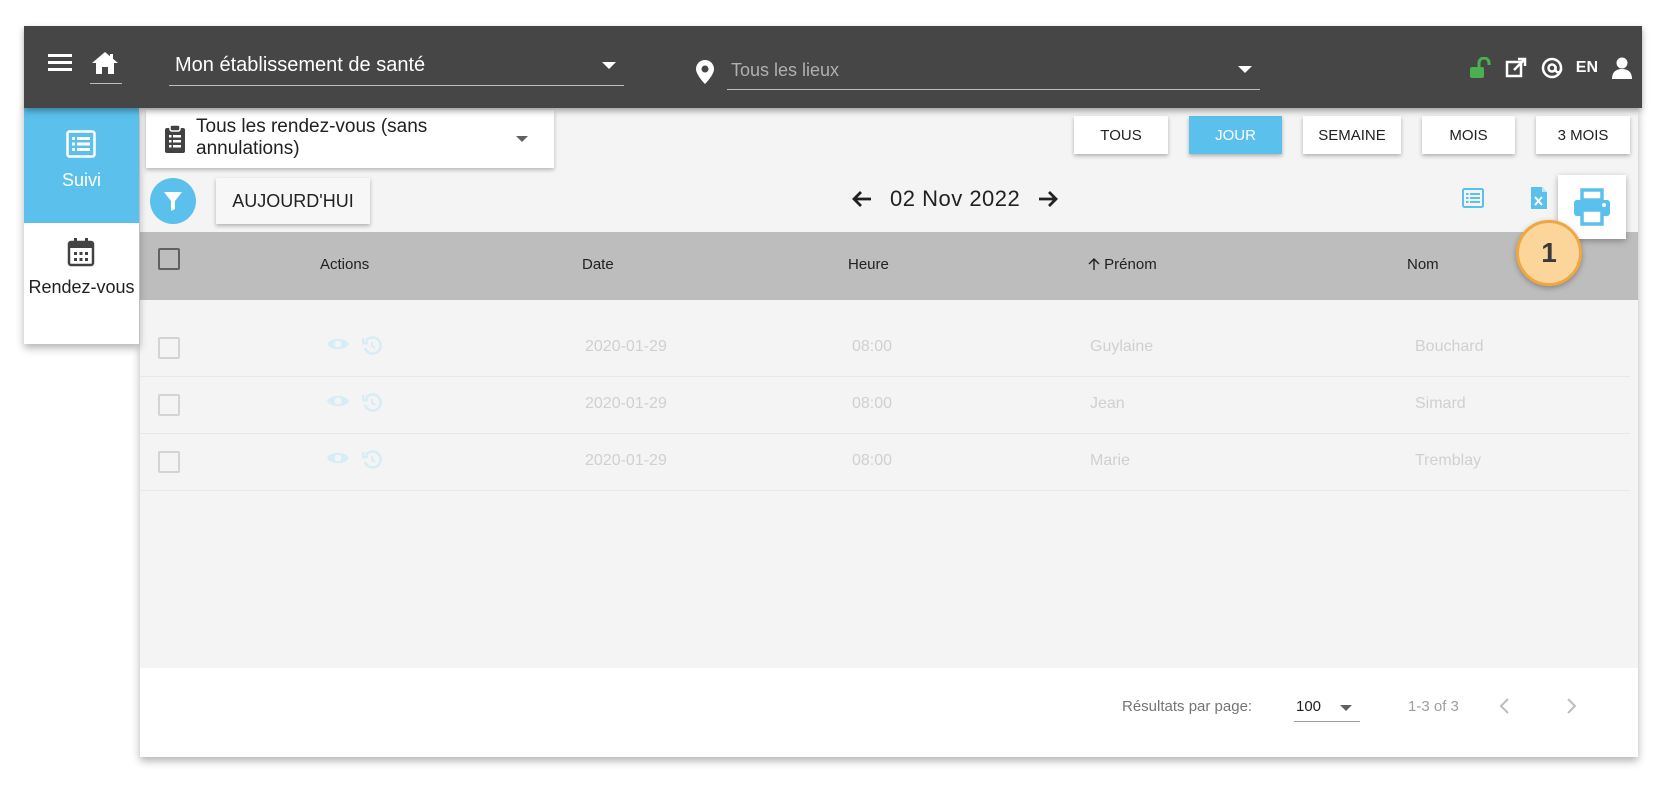 The height and width of the screenshot is (798, 1664). What do you see at coordinates (169, 259) in the screenshot?
I see `select-all-checkbox` at bounding box center [169, 259].